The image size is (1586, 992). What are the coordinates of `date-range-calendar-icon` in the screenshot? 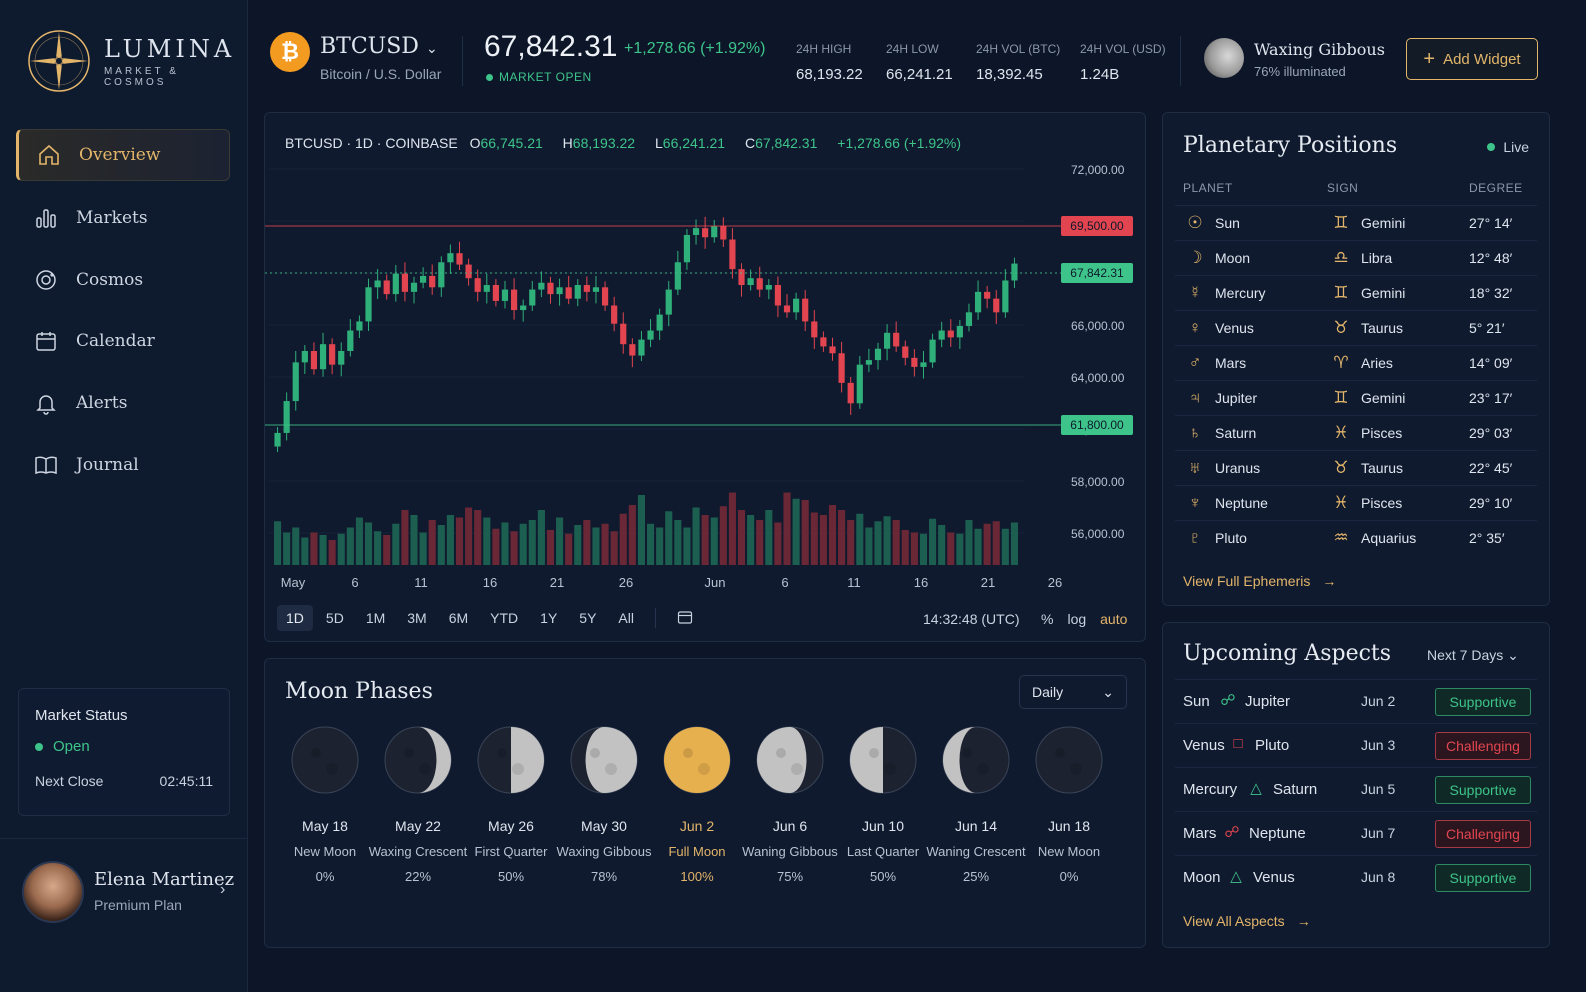 It's located at (685, 618).